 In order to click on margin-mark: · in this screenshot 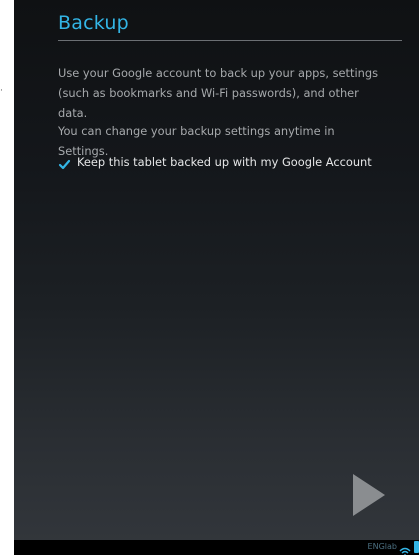, I will do `click(1, 91)`.